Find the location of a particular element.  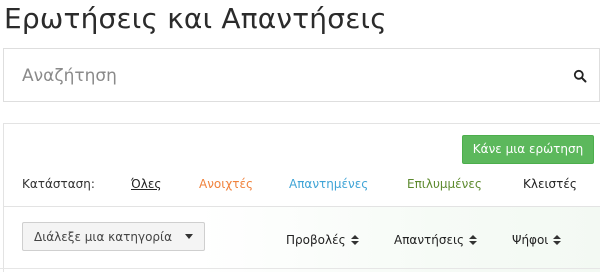

search-input is located at coordinates (292, 76).